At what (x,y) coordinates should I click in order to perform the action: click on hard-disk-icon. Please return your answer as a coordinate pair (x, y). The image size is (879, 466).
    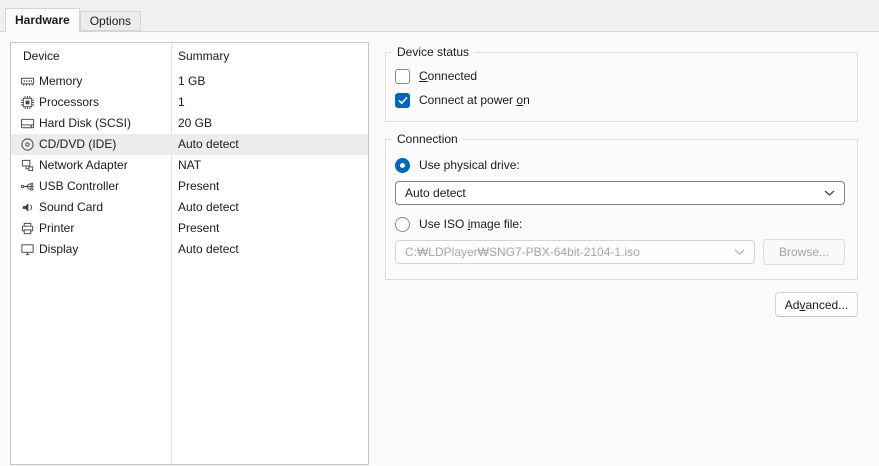
    Looking at the image, I should click on (27, 123).